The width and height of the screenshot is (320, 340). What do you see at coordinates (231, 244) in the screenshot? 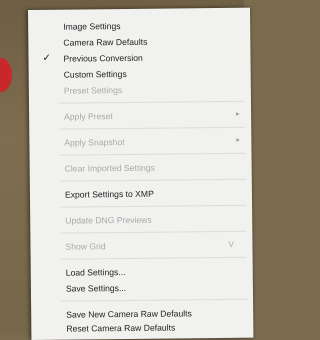
I see `menu-item-shortcut: V` at bounding box center [231, 244].